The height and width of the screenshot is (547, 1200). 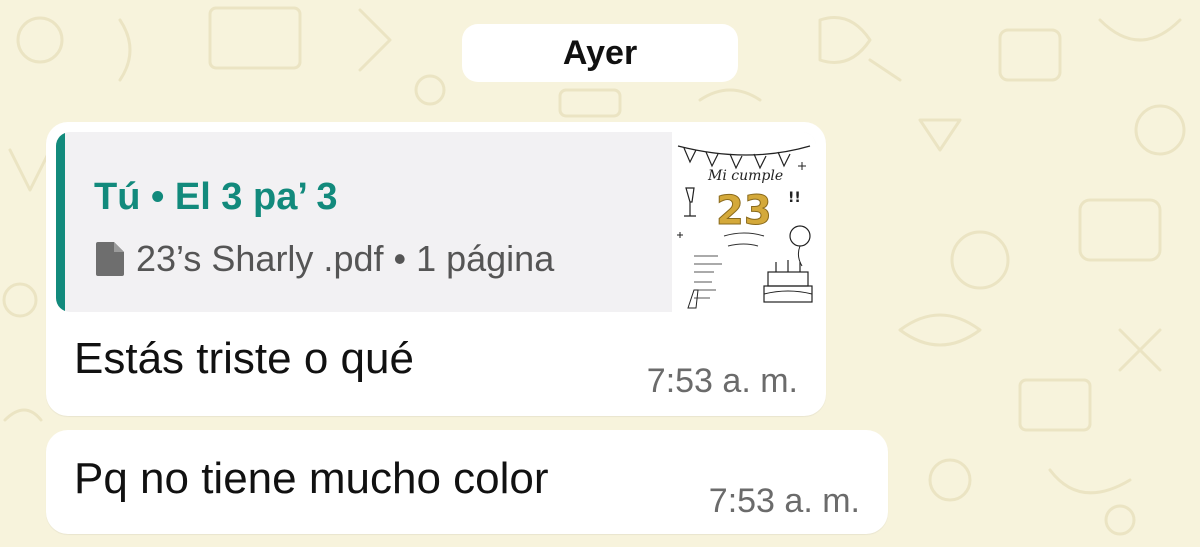 What do you see at coordinates (745, 176) in the screenshot?
I see `thumbnail-title: Mi cumple` at bounding box center [745, 176].